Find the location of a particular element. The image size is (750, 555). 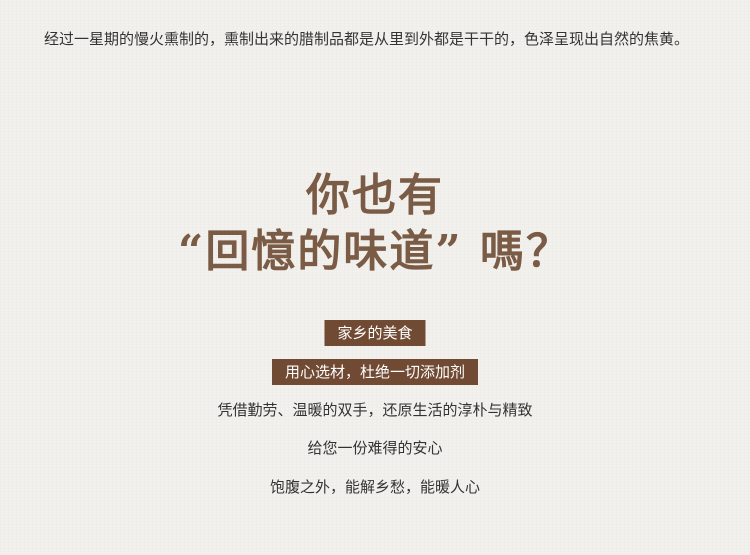

headline-line-2: “回憶的味道” 嗎？ is located at coordinates (375, 251).